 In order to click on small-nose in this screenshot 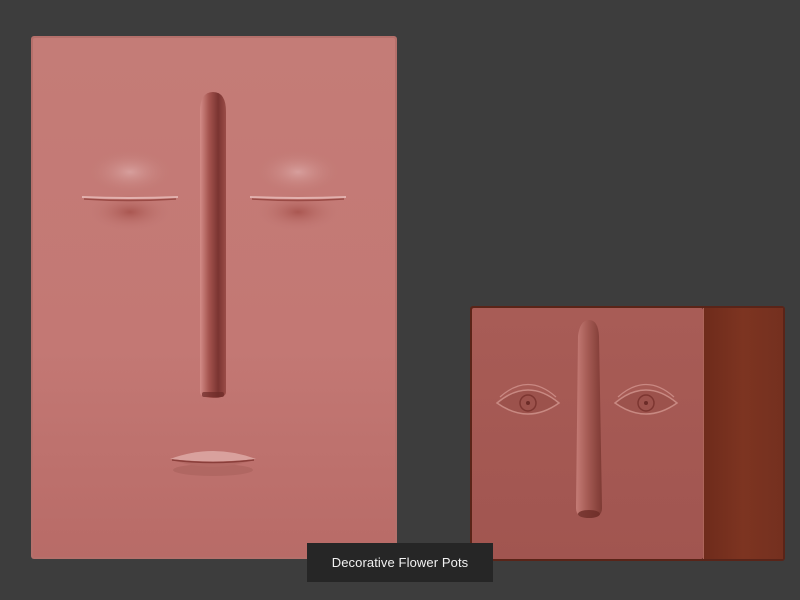, I will do `click(589, 419)`.